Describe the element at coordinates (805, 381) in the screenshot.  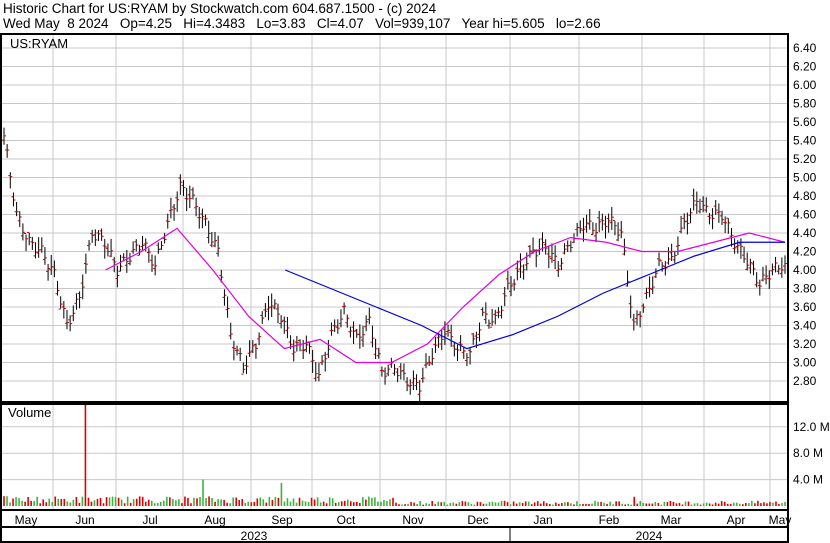
I see `price-tick-label: 2.80` at that location.